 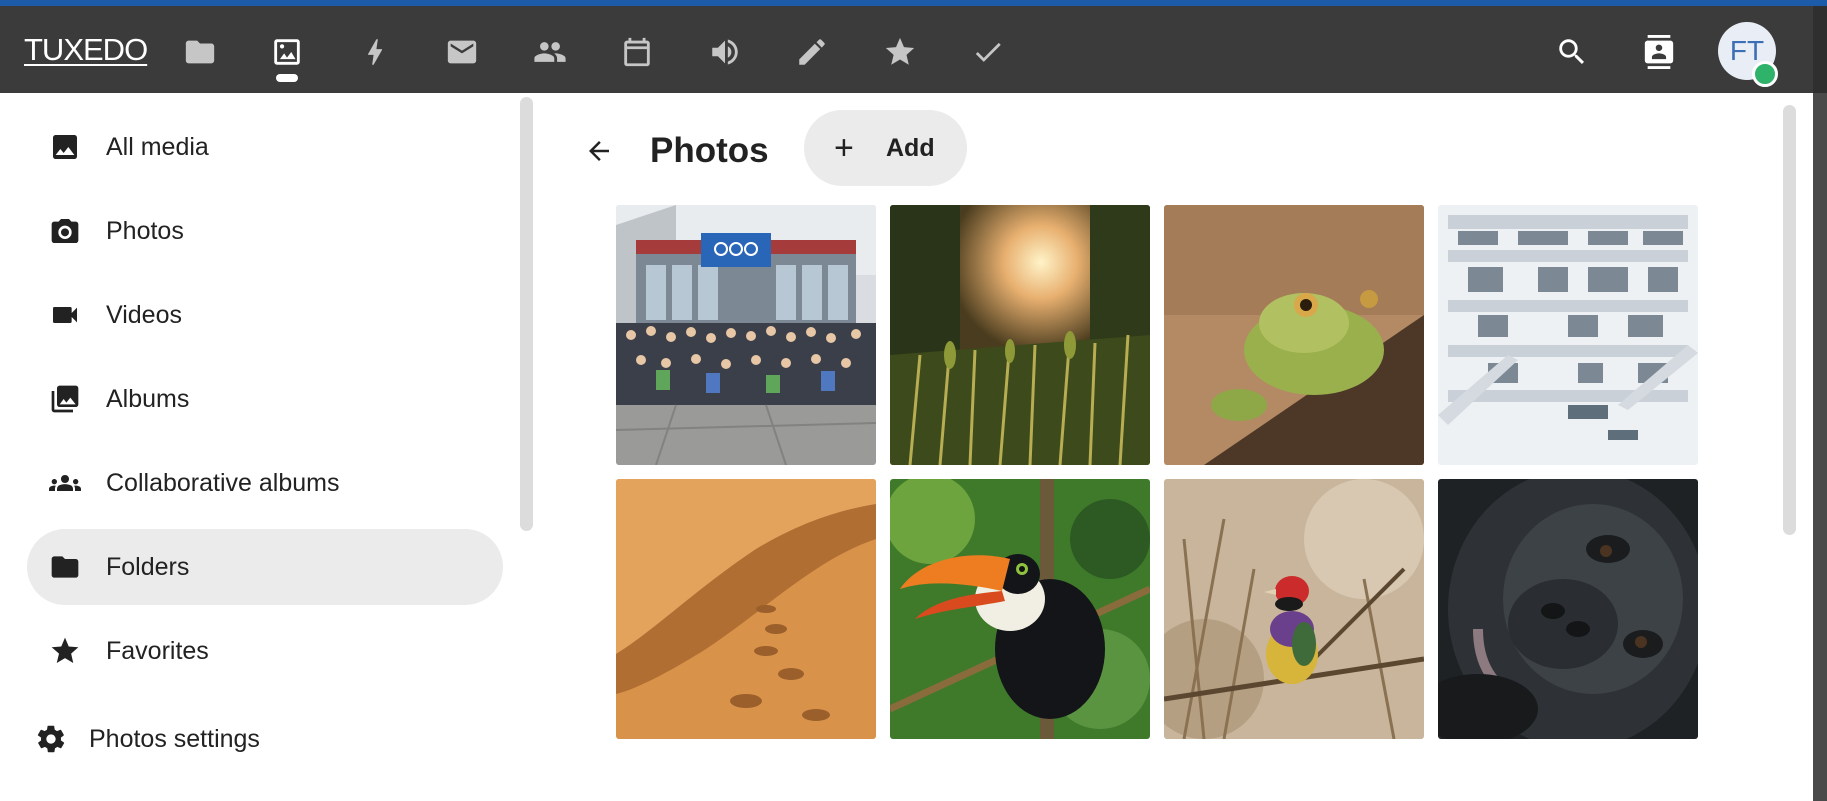 What do you see at coordinates (265, 315) in the screenshot?
I see `sidebar-item-videos: Videos` at bounding box center [265, 315].